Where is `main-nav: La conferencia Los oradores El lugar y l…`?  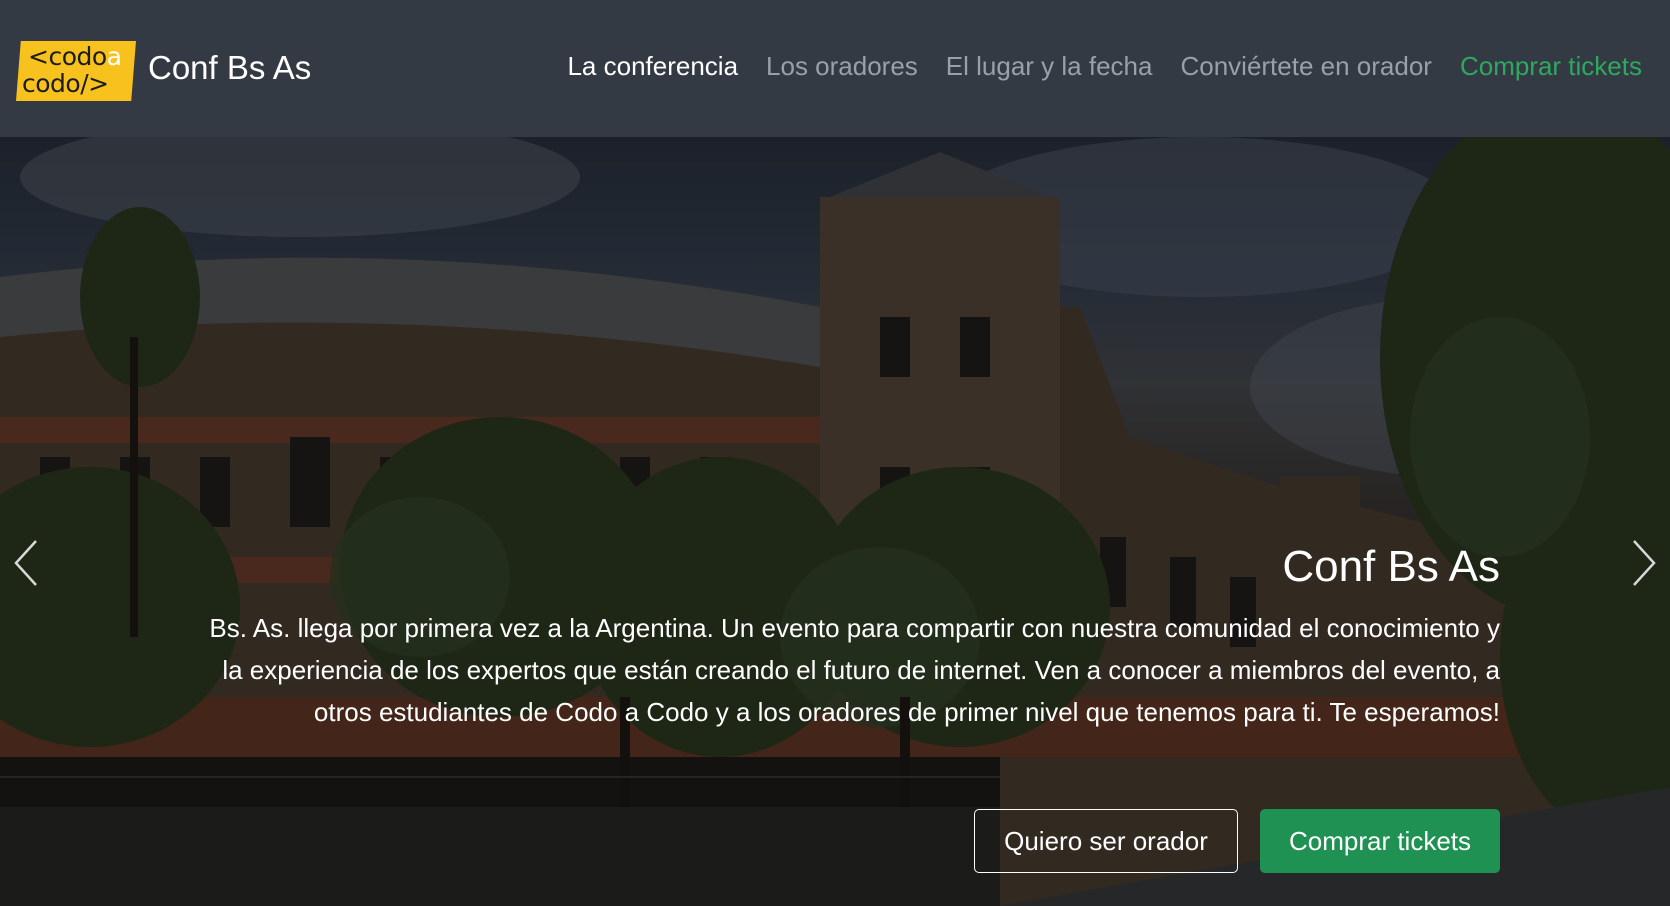
main-nav: La conferencia Los oradores El lugar y l… is located at coordinates (1097, 66).